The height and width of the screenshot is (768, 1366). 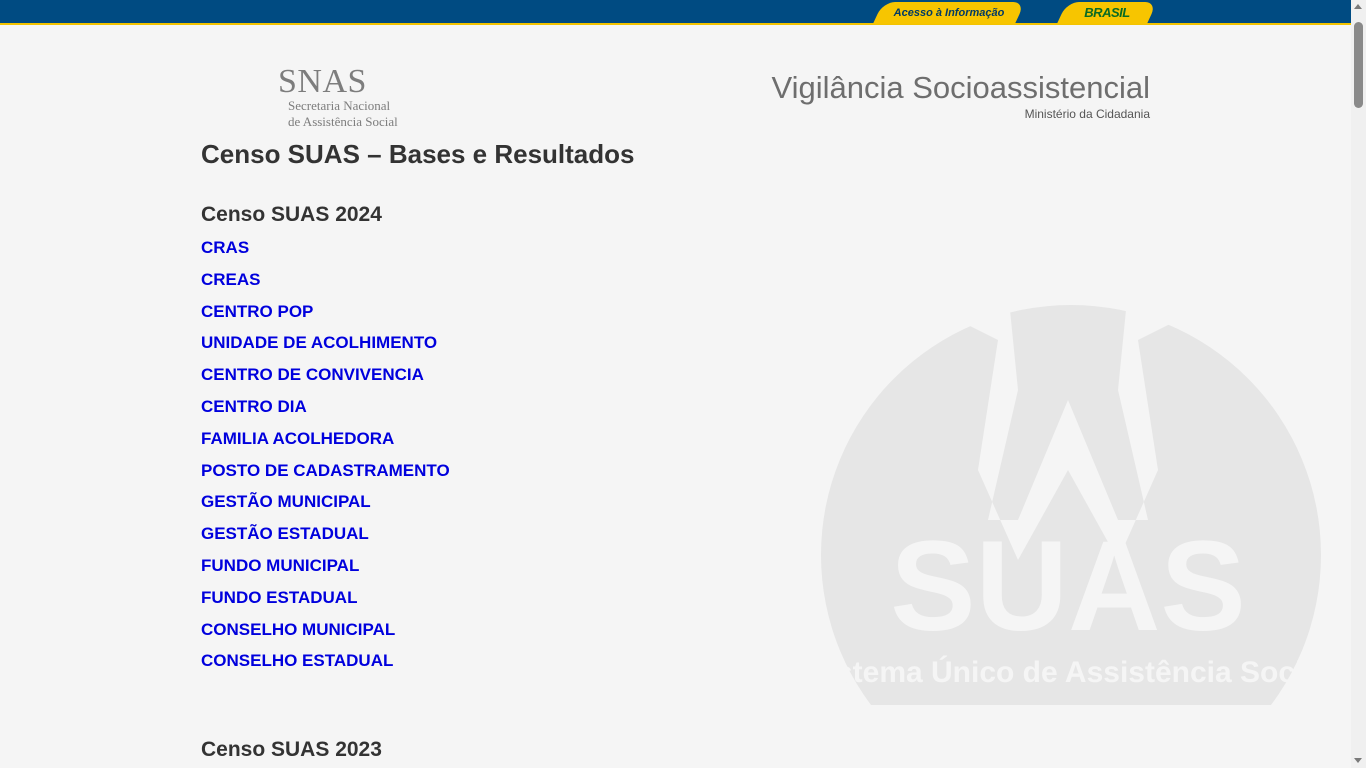 I want to click on link-centro-convivencia: CENTRO DE CONVIVENCIA, so click(x=312, y=375).